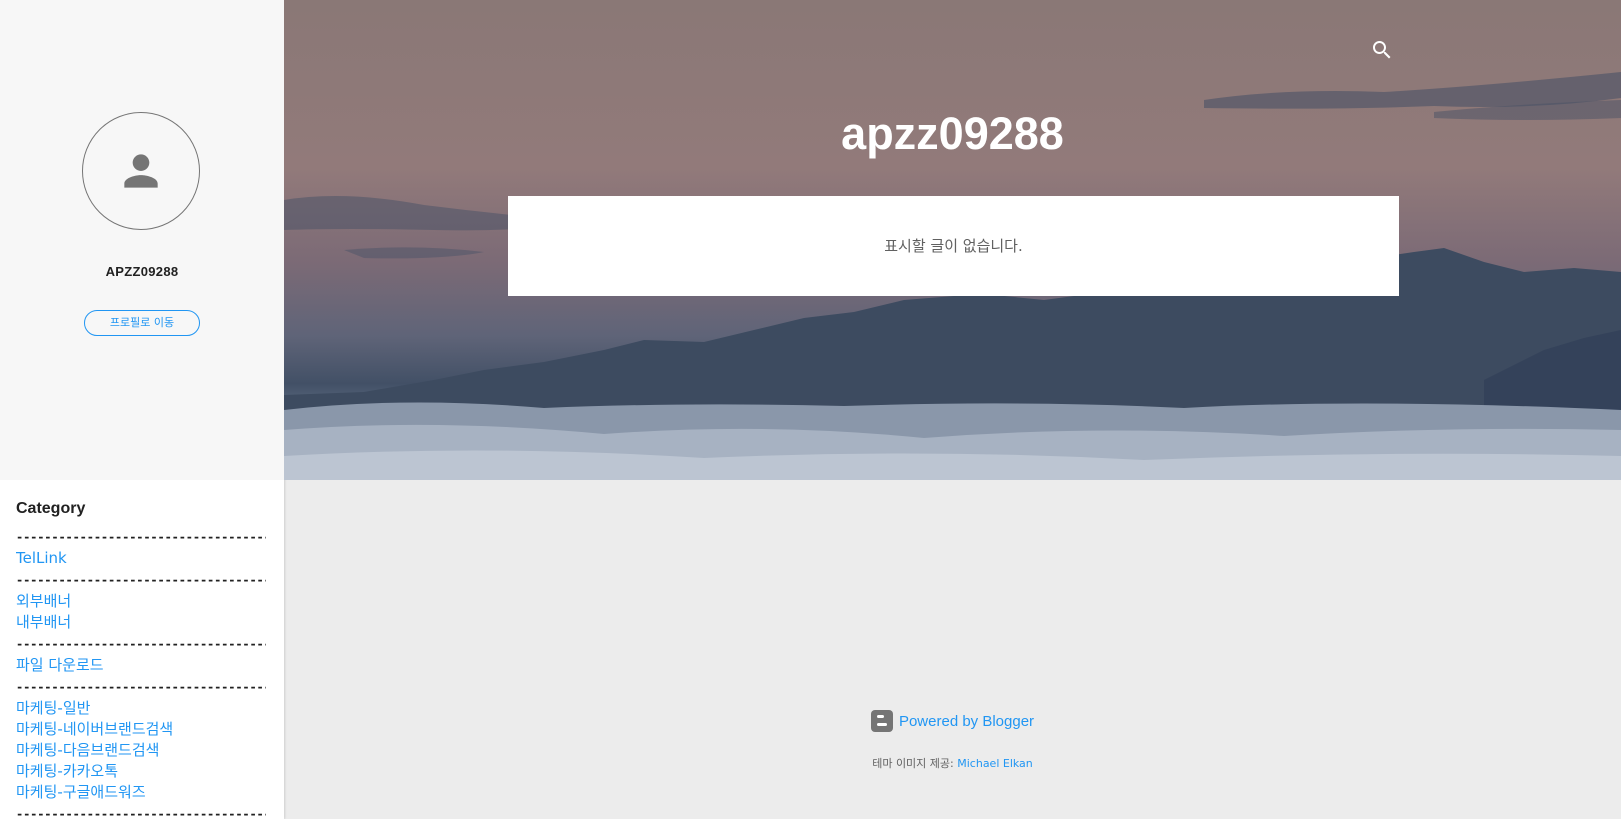  I want to click on category-line: 내부배너, so click(141, 622).